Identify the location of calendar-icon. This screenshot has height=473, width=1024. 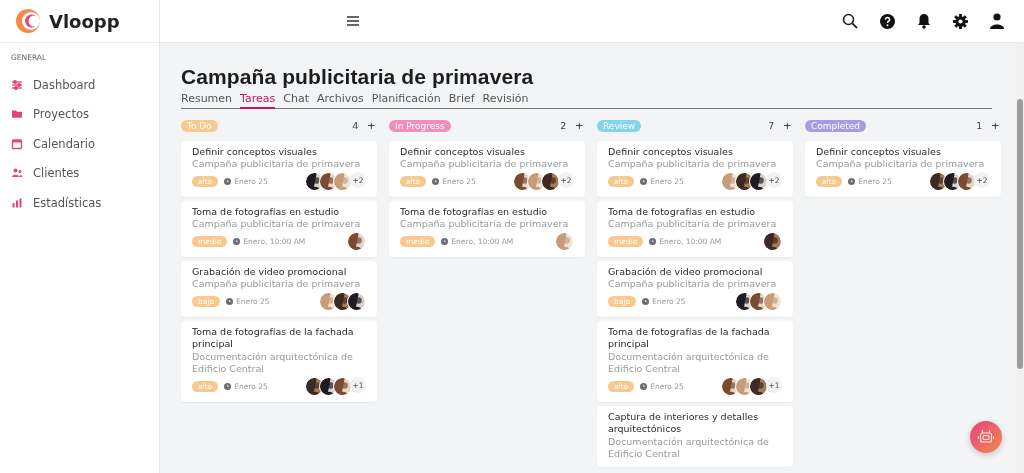
(17, 143).